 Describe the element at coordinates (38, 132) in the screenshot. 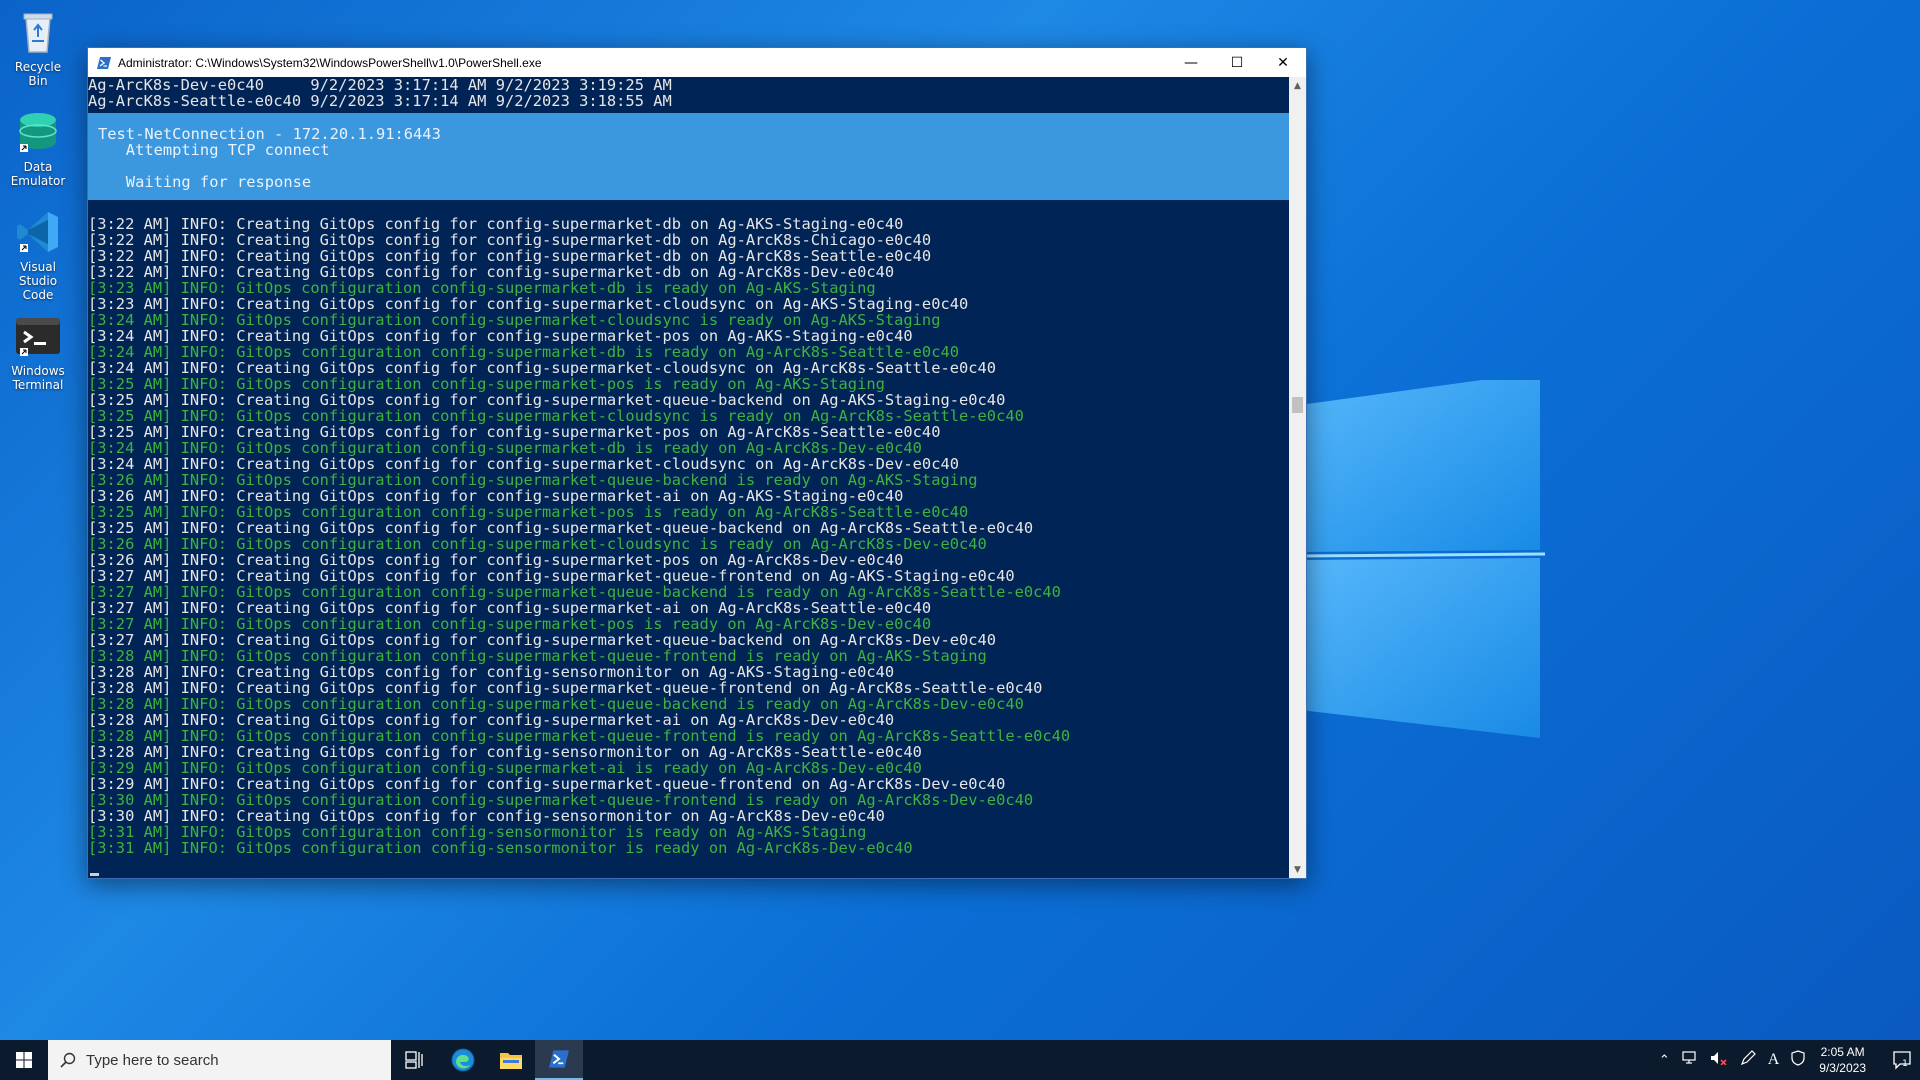

I see `database-icon` at that location.